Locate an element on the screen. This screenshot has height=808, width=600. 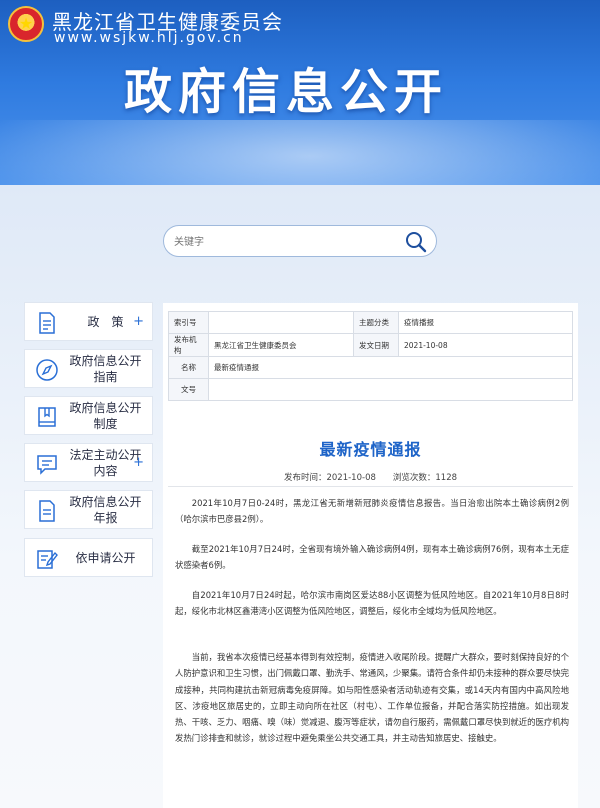
meta-value: 最新疫情通报 is located at coordinates (390, 367).